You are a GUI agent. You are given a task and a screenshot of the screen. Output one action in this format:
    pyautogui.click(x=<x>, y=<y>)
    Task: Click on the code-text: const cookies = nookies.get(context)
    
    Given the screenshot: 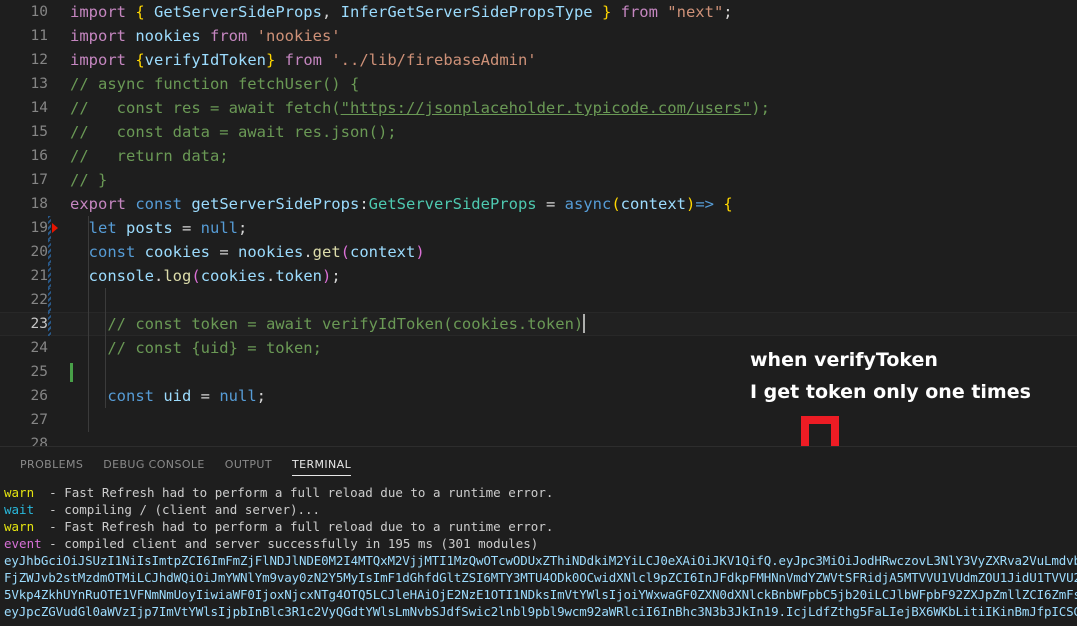 What is the action you would take?
    pyautogui.click(x=247, y=252)
    